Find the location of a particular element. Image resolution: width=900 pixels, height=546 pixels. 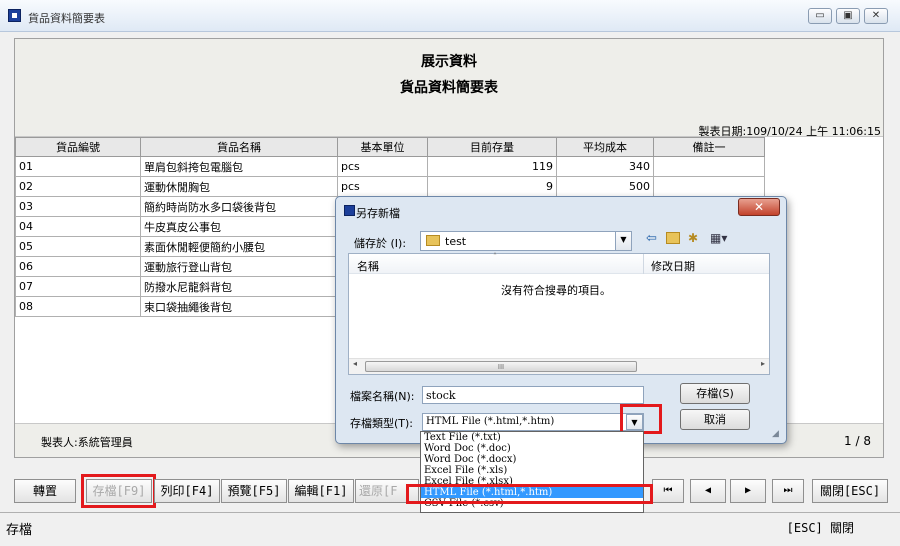

cell-id: 03 is located at coordinates (78, 206).